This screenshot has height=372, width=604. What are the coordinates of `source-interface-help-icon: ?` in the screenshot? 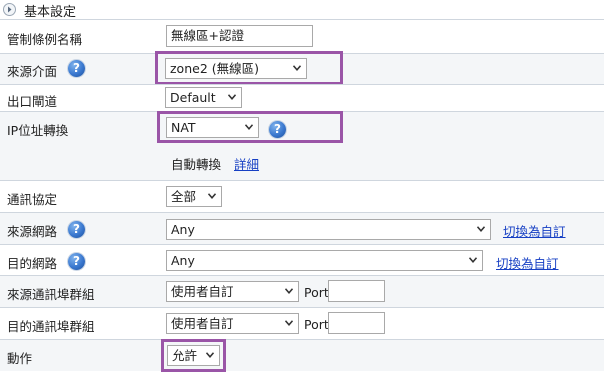 It's located at (76, 68).